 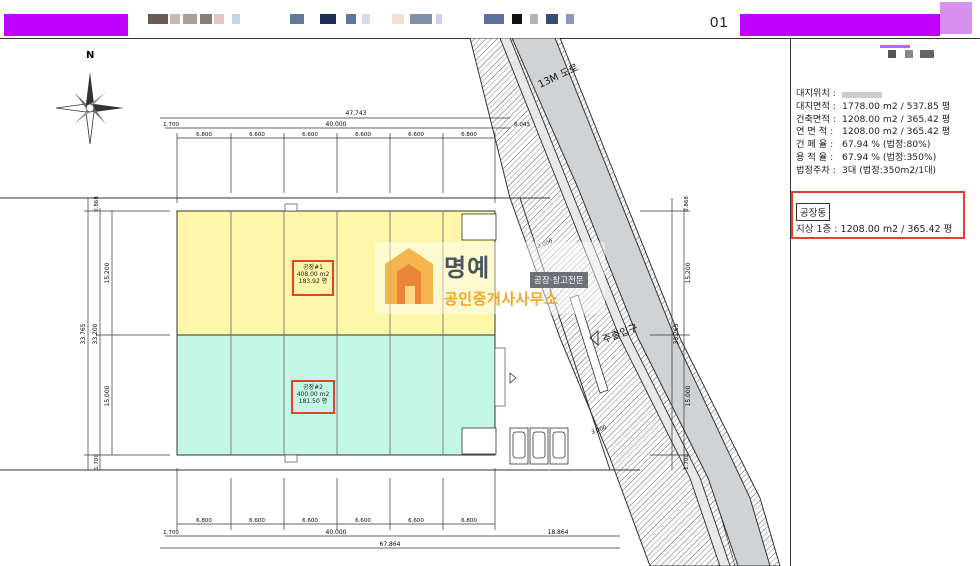 What do you see at coordinates (886, 145) in the screenshot?
I see `site-info-value: 67.94 % (법정:80%)` at bounding box center [886, 145].